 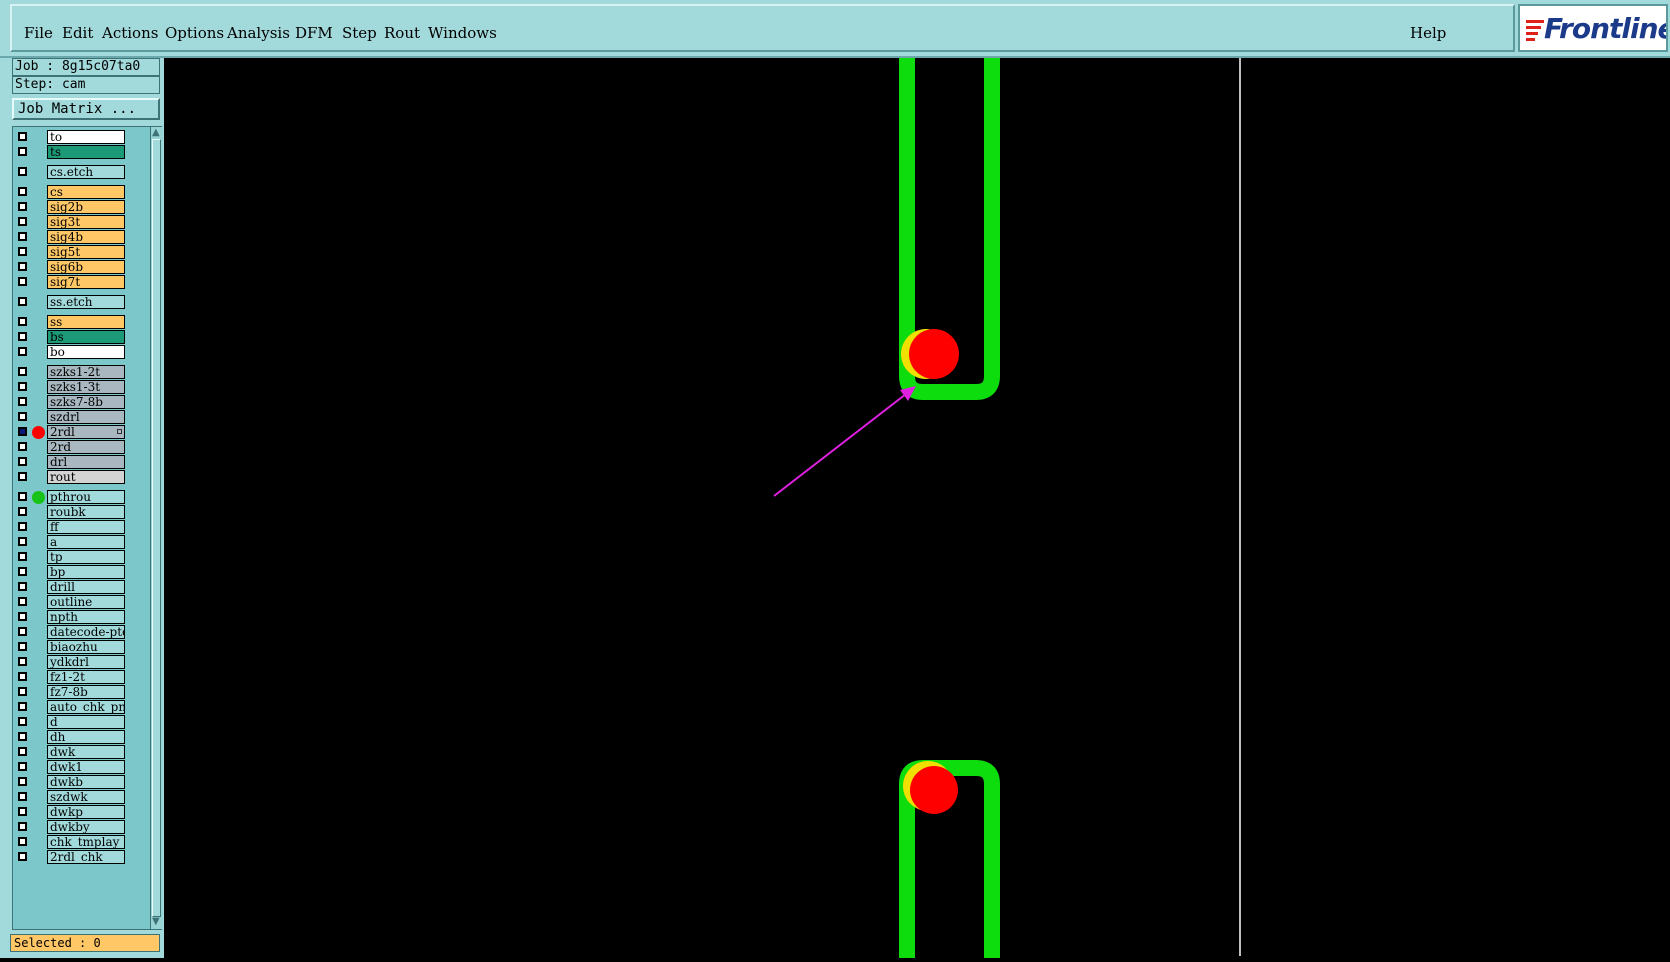 What do you see at coordinates (1428, 33) in the screenshot?
I see `menu-help: Help` at bounding box center [1428, 33].